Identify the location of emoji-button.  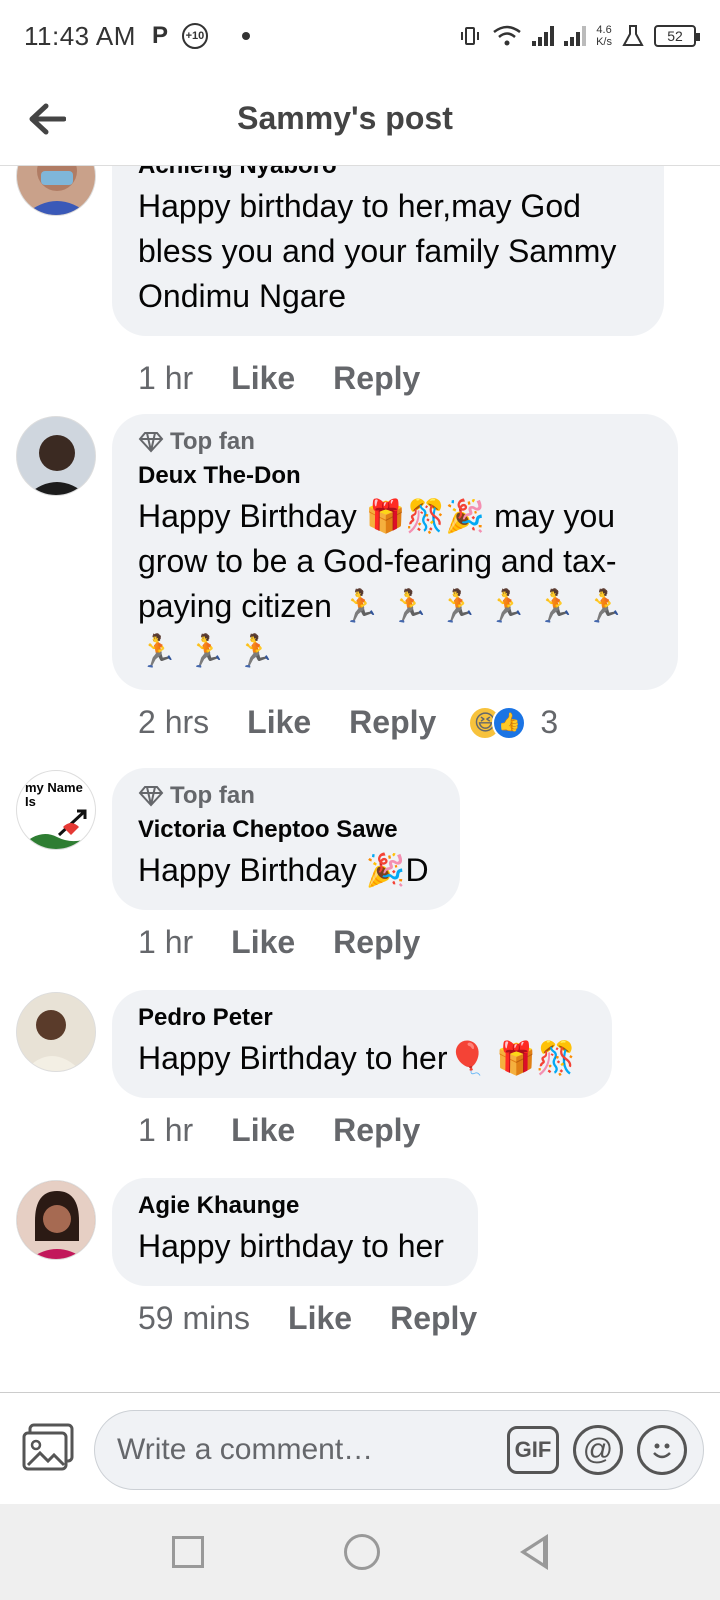
(662, 1450).